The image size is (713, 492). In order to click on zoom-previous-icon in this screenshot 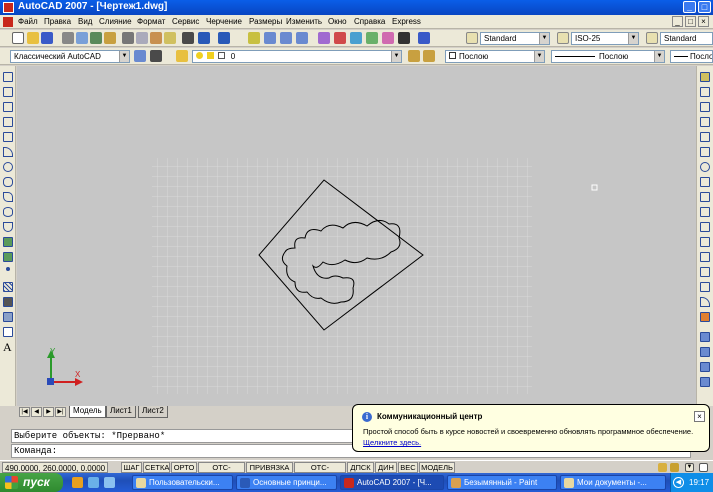, I will do `click(302, 38)`.